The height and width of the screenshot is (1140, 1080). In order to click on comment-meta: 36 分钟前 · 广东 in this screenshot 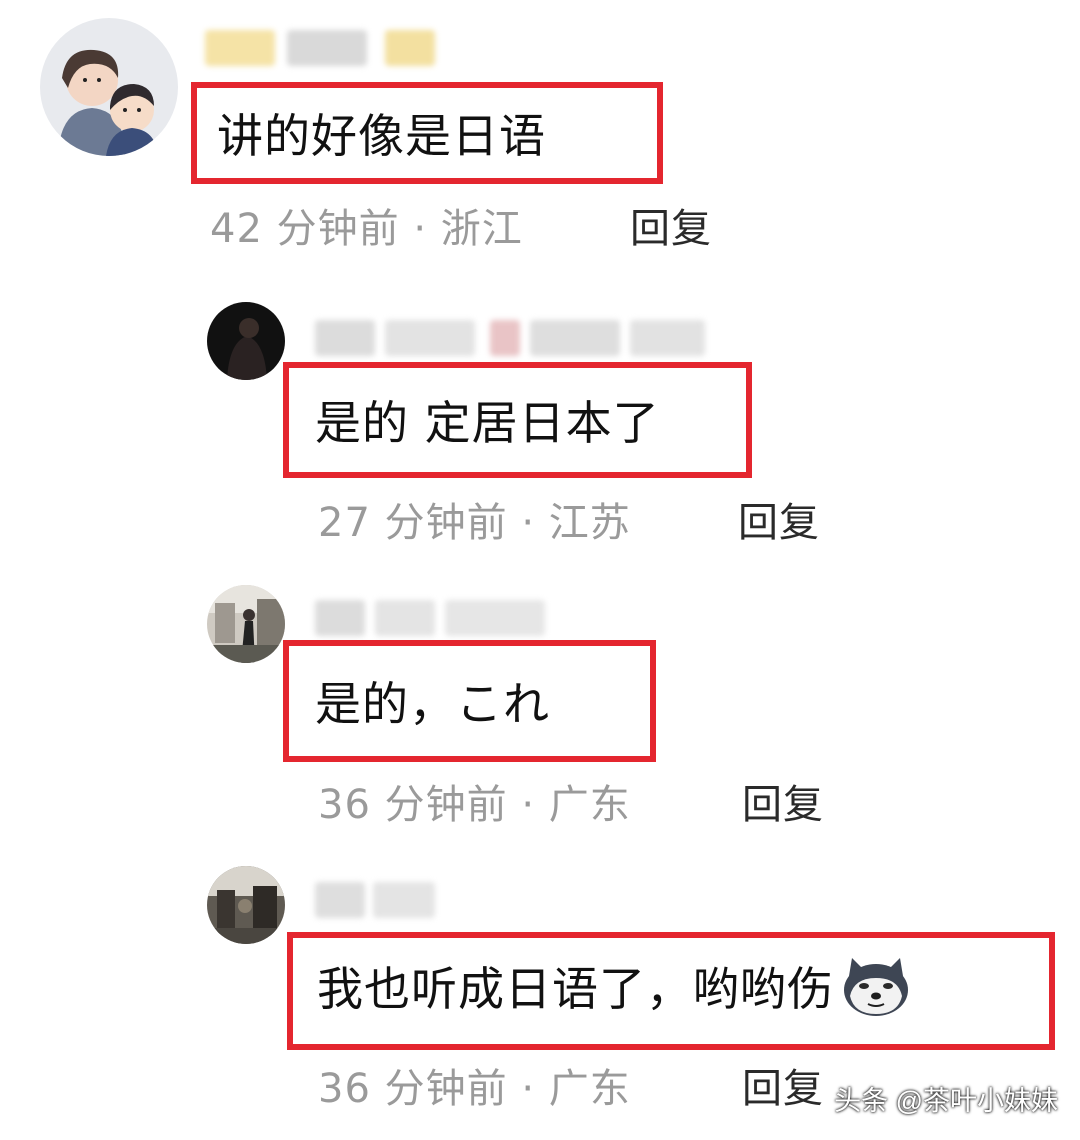, I will do `click(474, 1085)`.